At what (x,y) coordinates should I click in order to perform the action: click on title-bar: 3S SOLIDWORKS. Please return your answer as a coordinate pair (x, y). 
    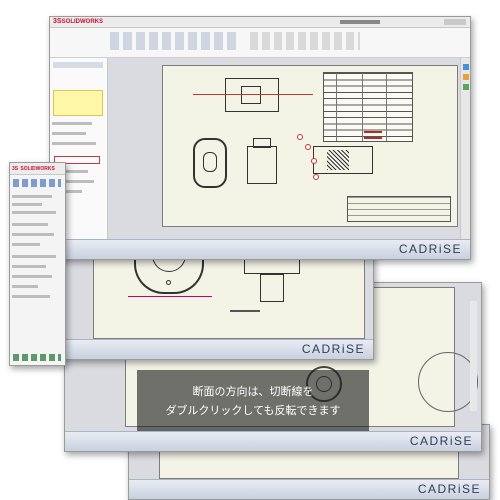
    Looking at the image, I should click on (260, 22).